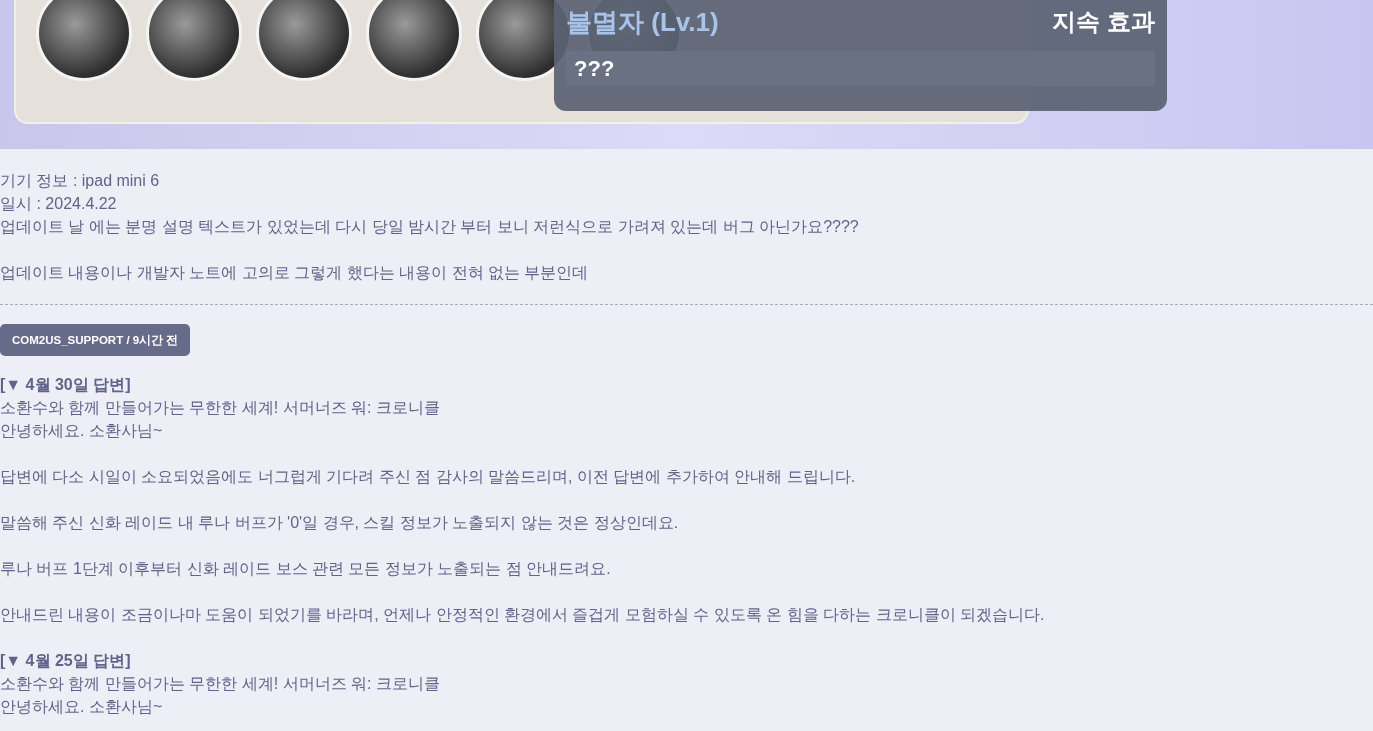 The width and height of the screenshot is (1373, 731). What do you see at coordinates (295, 273) in the screenshot?
I see `text-line: 업데이트 내용이나 개발자 노트에 고의로 그렇게 했다는 내용이 전혀 없는 부분인데` at bounding box center [295, 273].